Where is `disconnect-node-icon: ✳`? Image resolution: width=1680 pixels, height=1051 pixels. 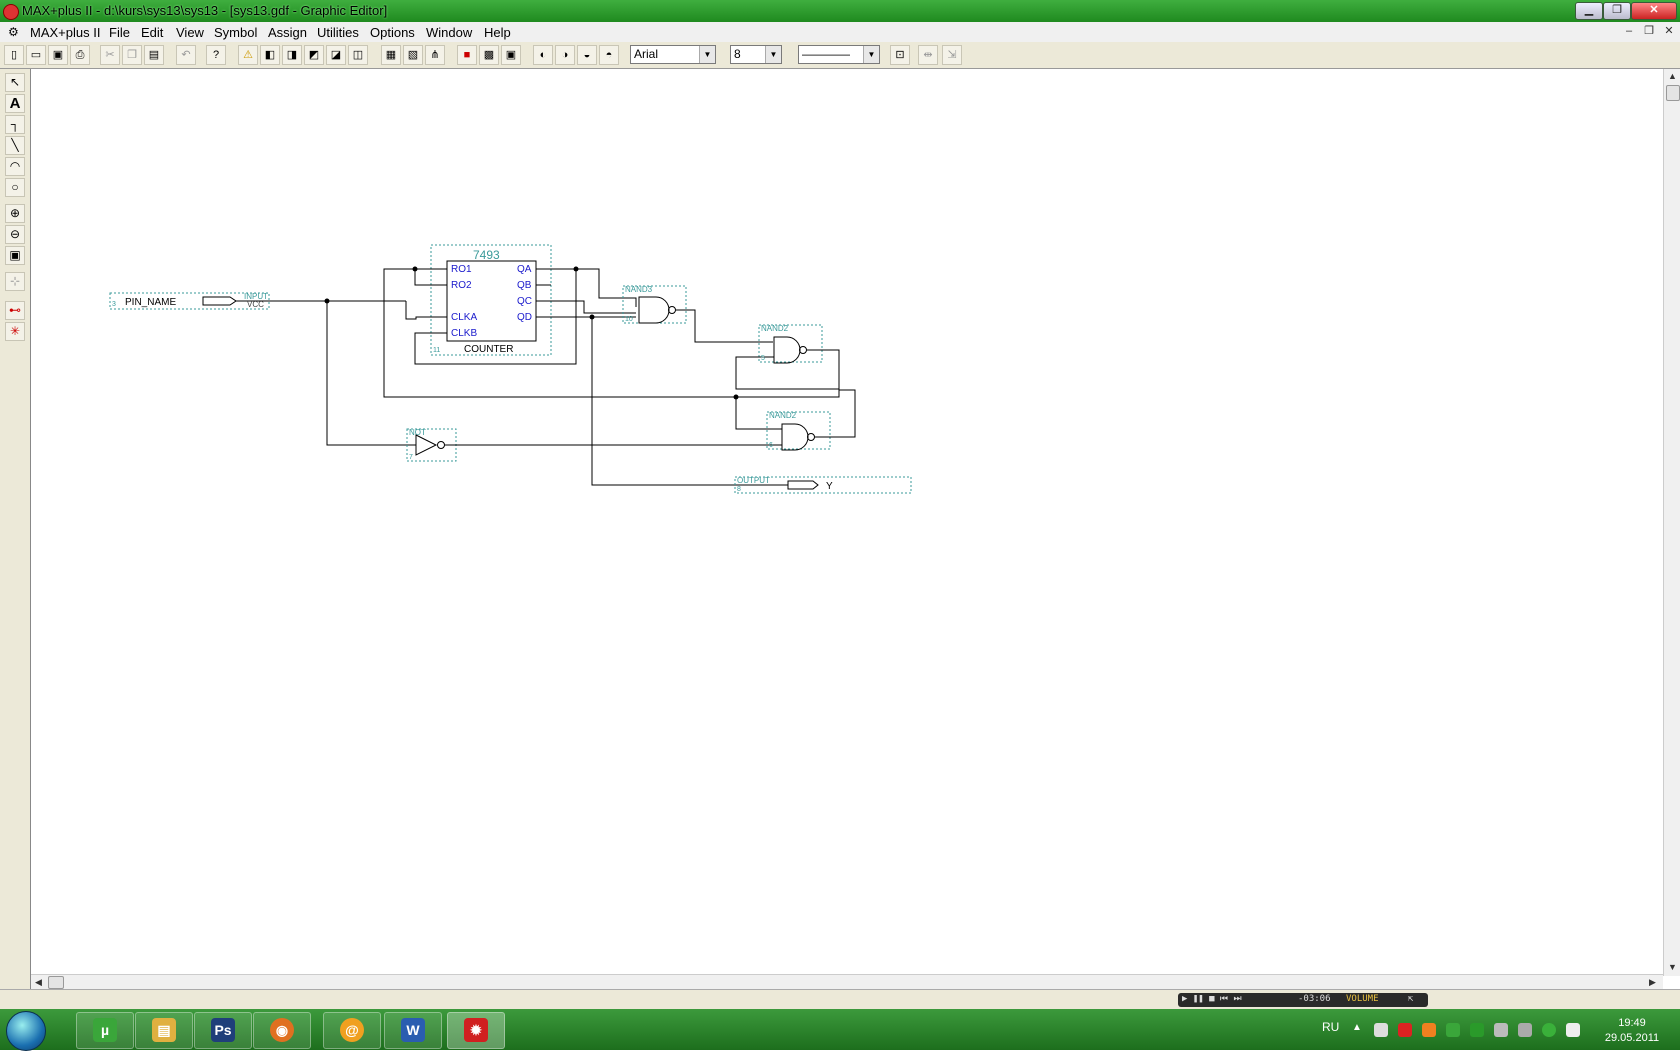
disconnect-node-icon: ✳ is located at coordinates (15, 331).